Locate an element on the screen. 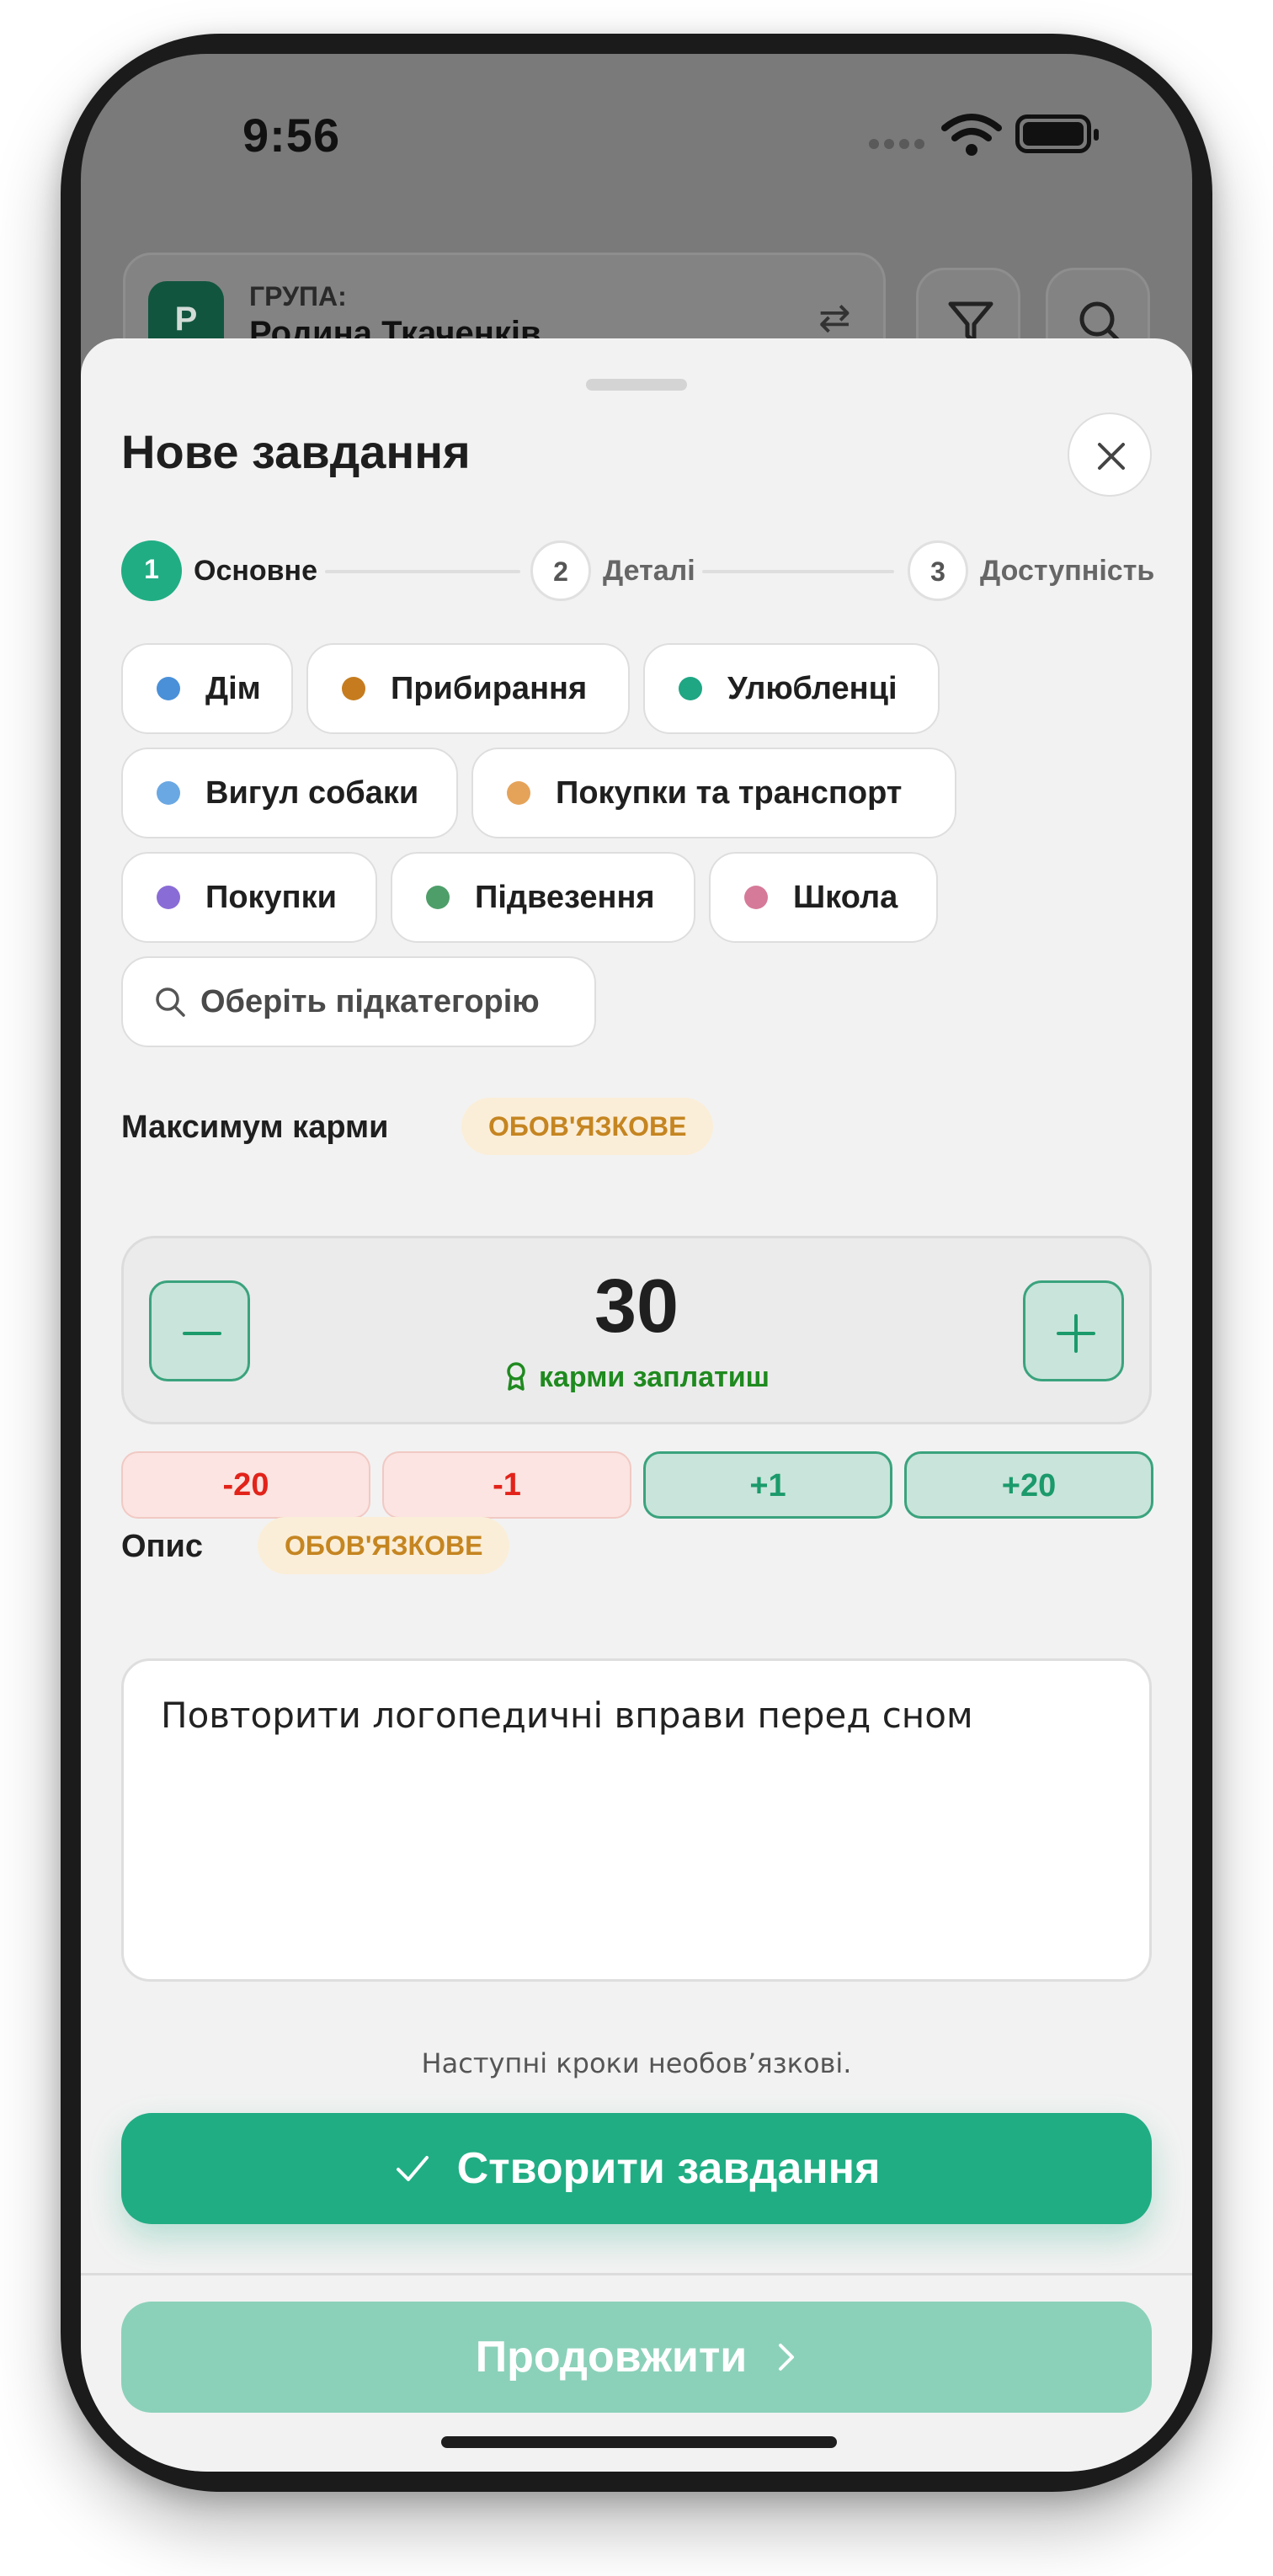 Image resolution: width=1273 pixels, height=2576 pixels. step-number: 1 is located at coordinates (151, 570).